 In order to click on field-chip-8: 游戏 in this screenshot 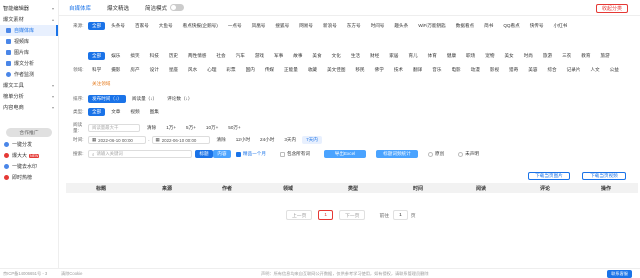, I will do `click(259, 56)`.